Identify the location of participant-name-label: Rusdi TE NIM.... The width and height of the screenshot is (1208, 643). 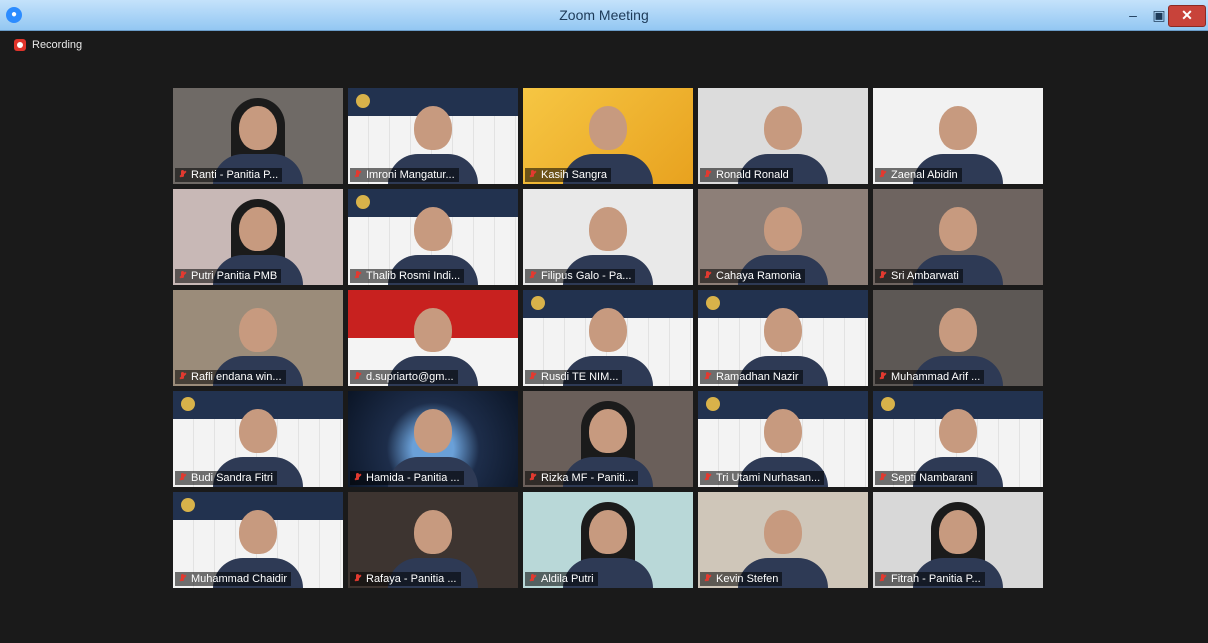
(574, 377).